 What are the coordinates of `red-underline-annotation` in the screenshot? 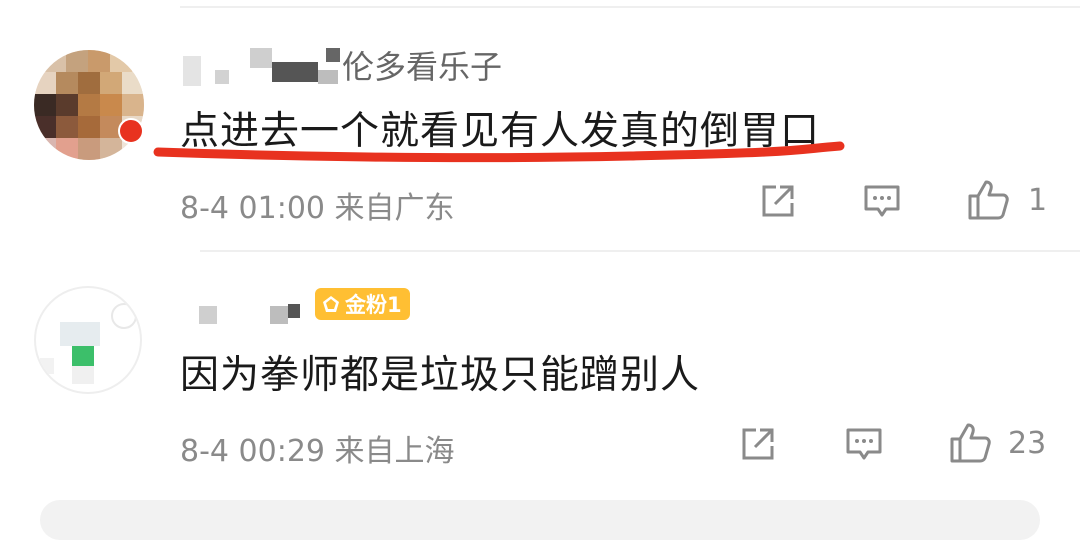 It's located at (499, 152).